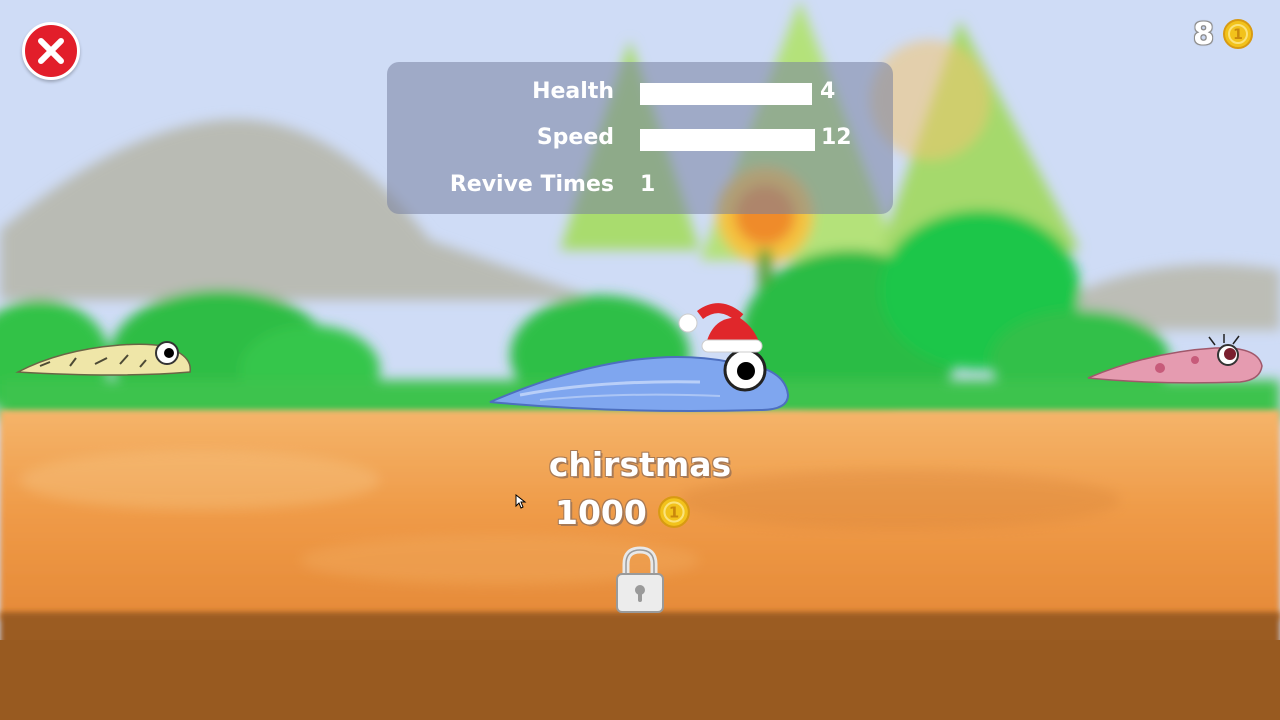  I want to click on health-bar, so click(726, 94).